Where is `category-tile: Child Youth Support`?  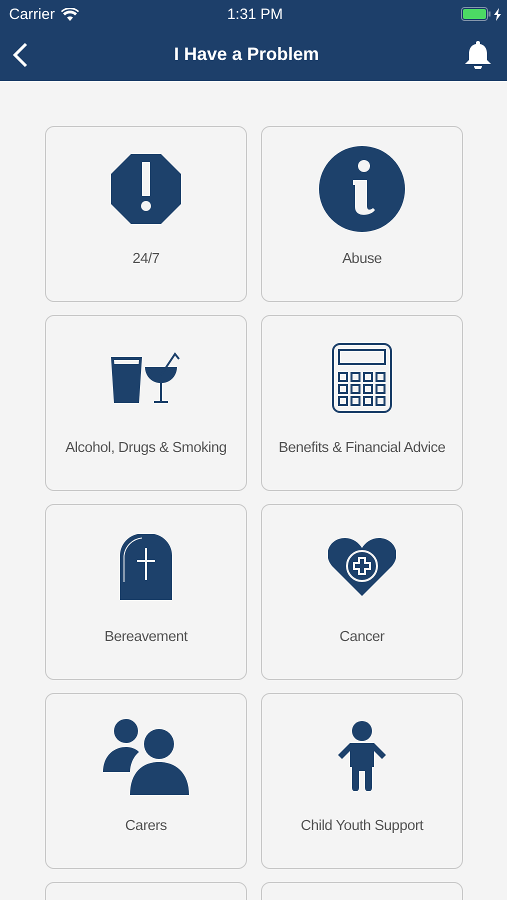 category-tile: Child Youth Support is located at coordinates (362, 781).